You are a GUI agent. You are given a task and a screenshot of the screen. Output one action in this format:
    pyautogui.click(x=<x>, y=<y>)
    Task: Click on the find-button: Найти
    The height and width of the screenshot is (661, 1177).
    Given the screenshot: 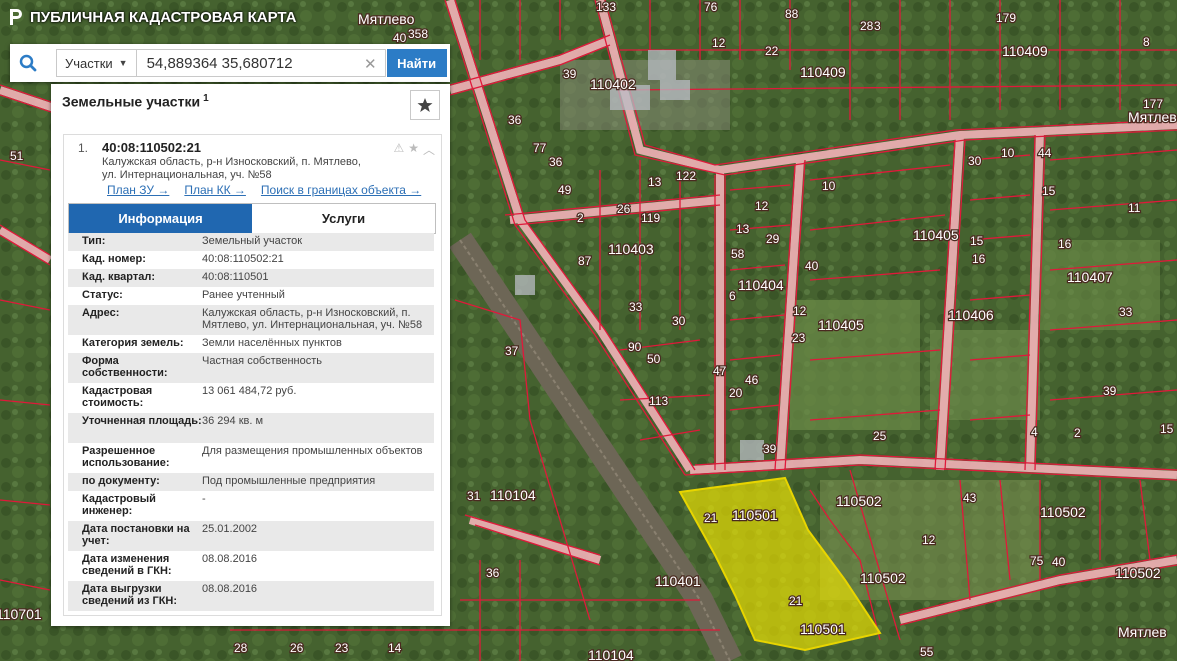 What is the action you would take?
    pyautogui.click(x=416, y=63)
    